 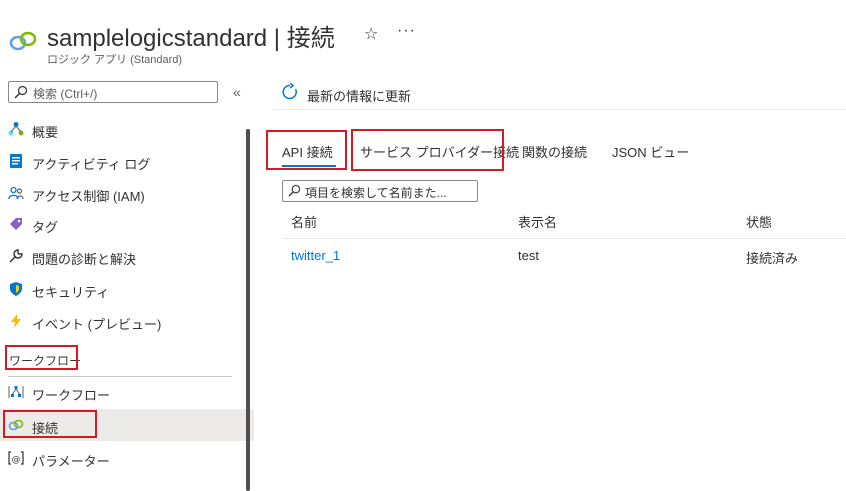 I want to click on sidebar-item-iam: アクセス制御 (IAM), so click(x=108, y=194).